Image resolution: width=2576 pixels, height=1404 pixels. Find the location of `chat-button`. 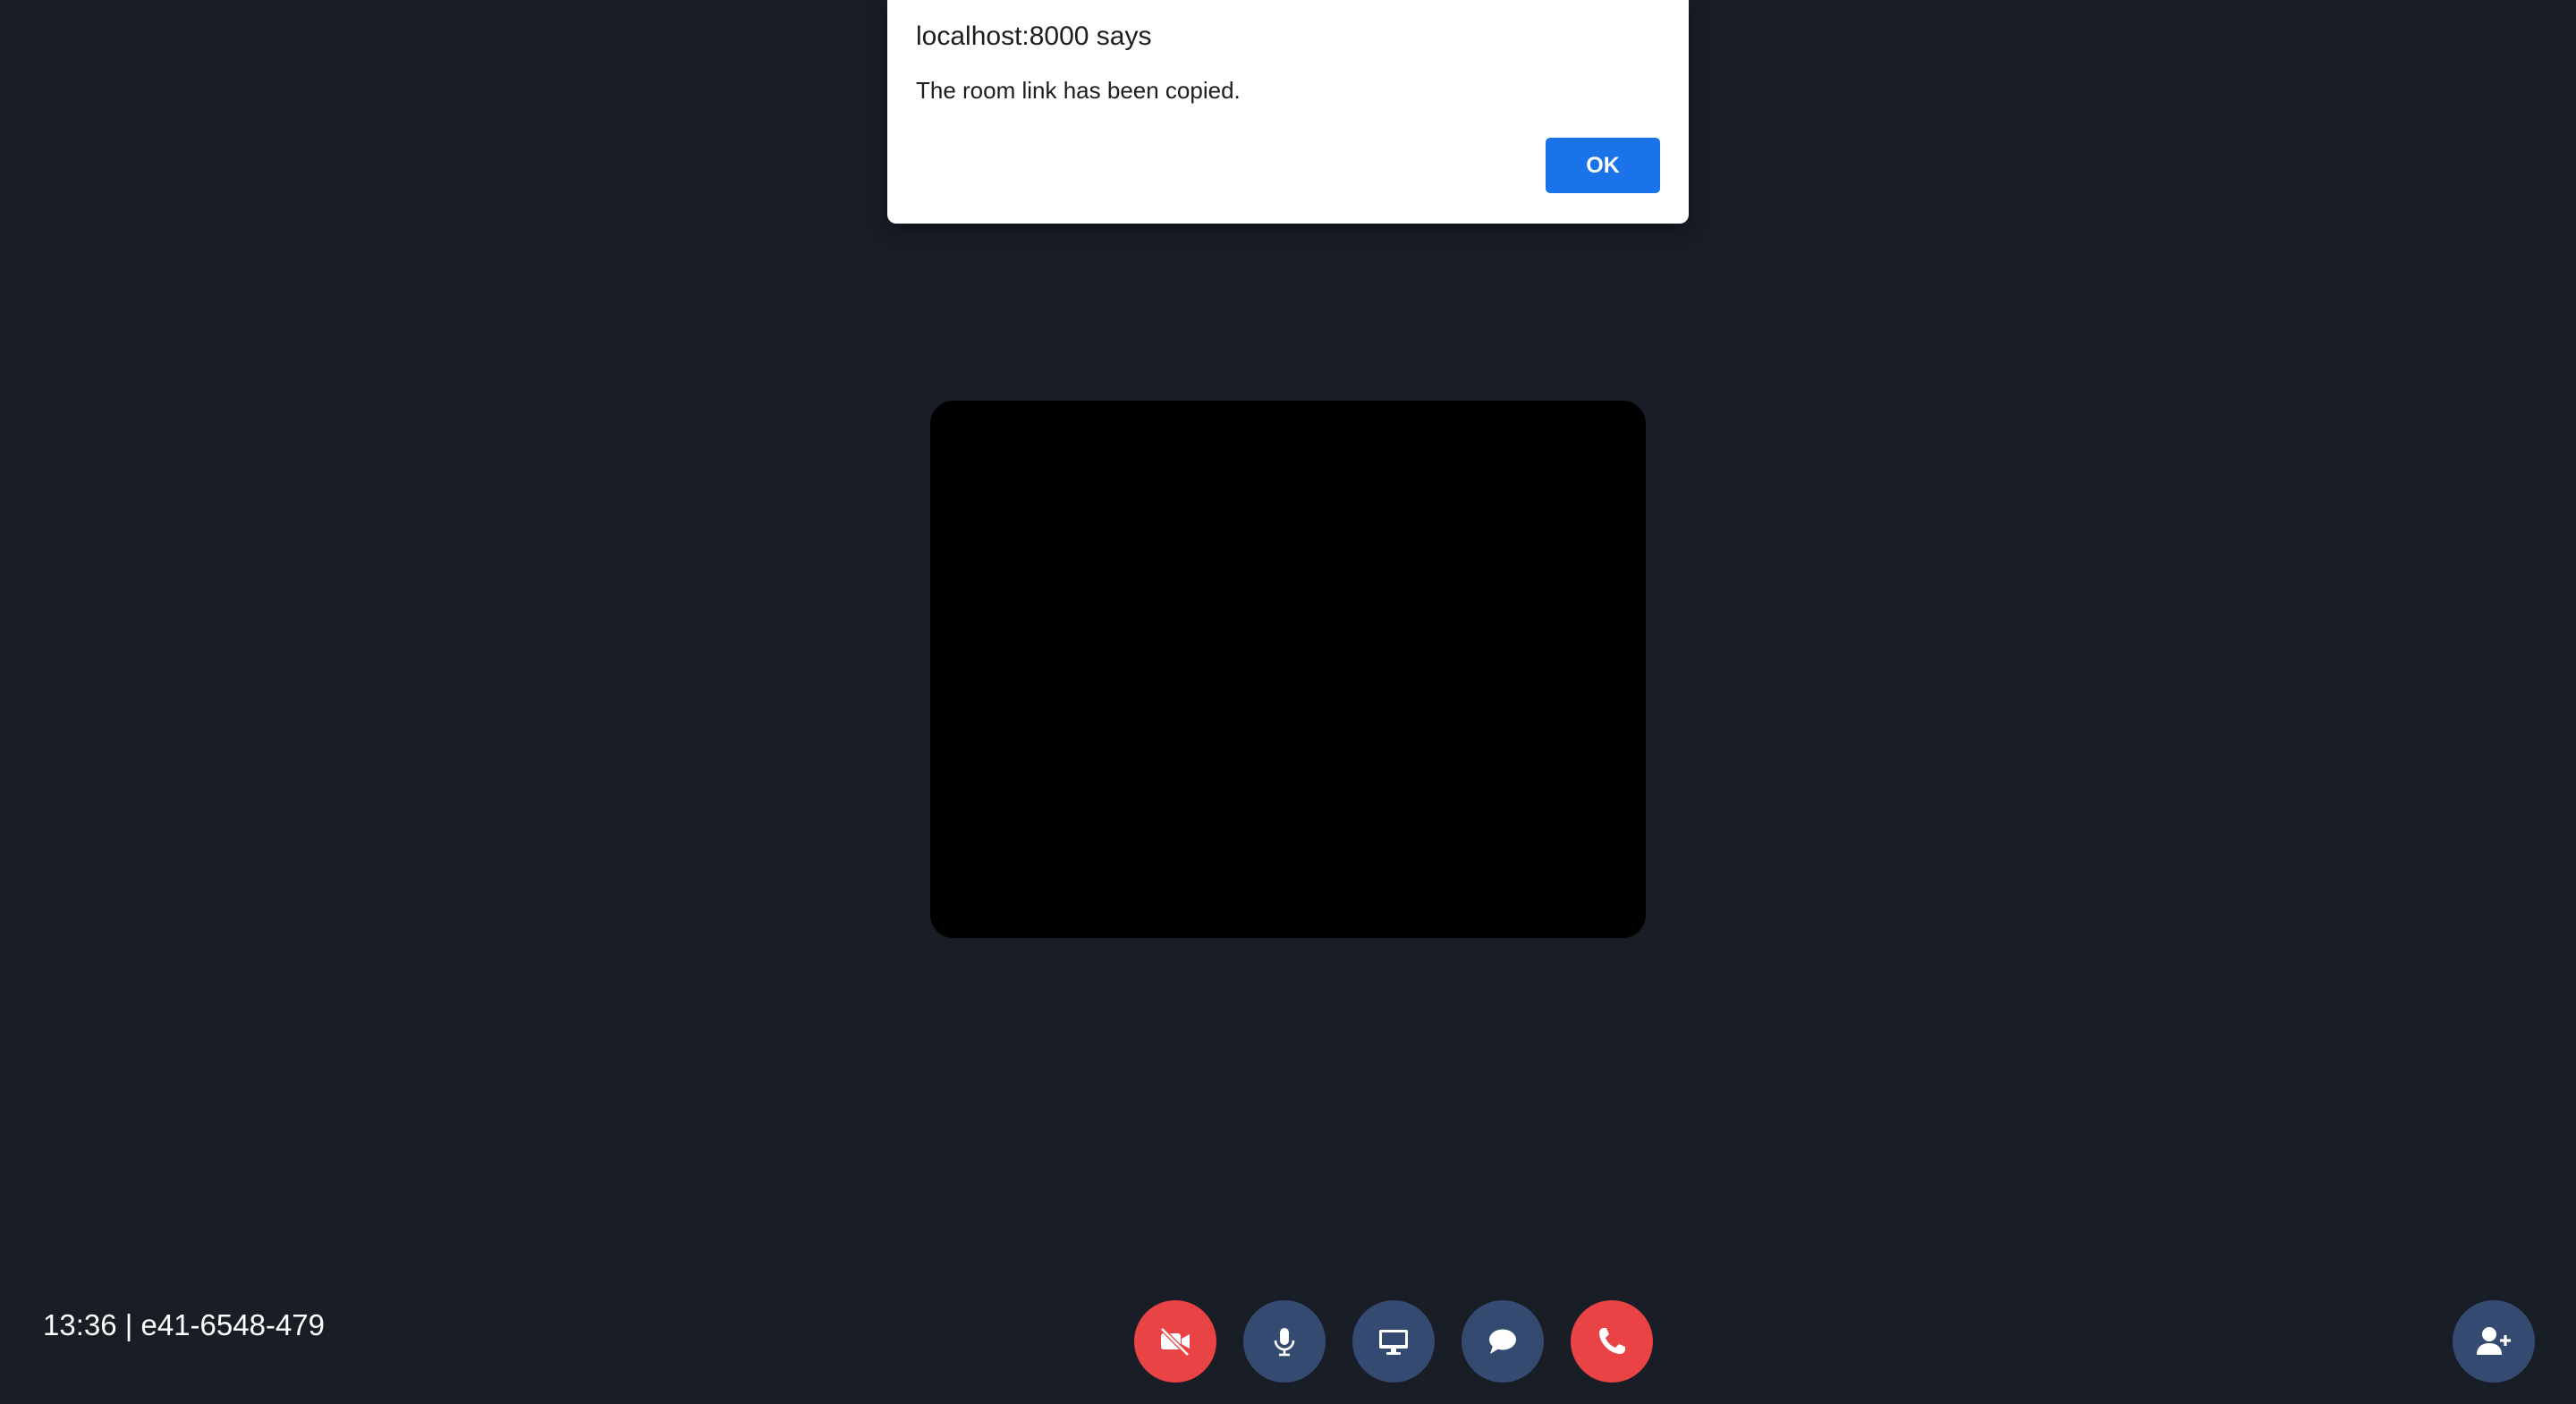

chat-button is located at coordinates (1503, 1342).